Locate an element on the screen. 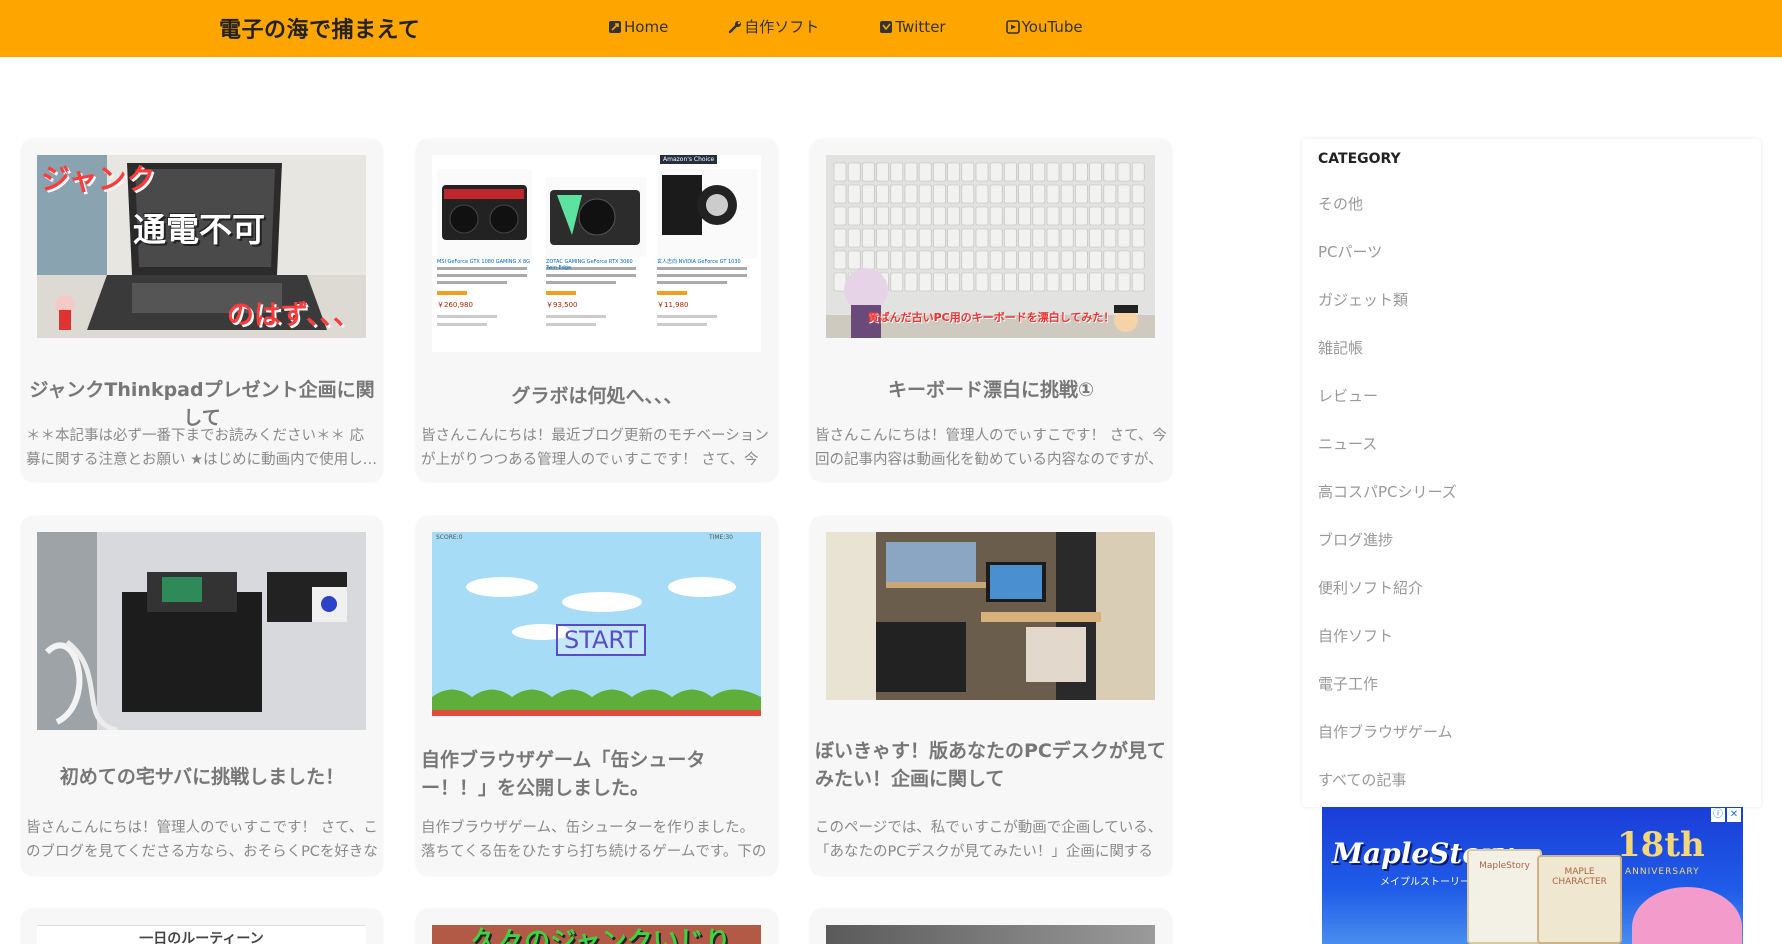  article-title: 自作ブラウザゲーム「缶シューター！！」を公開しました。 is located at coordinates (596, 774).